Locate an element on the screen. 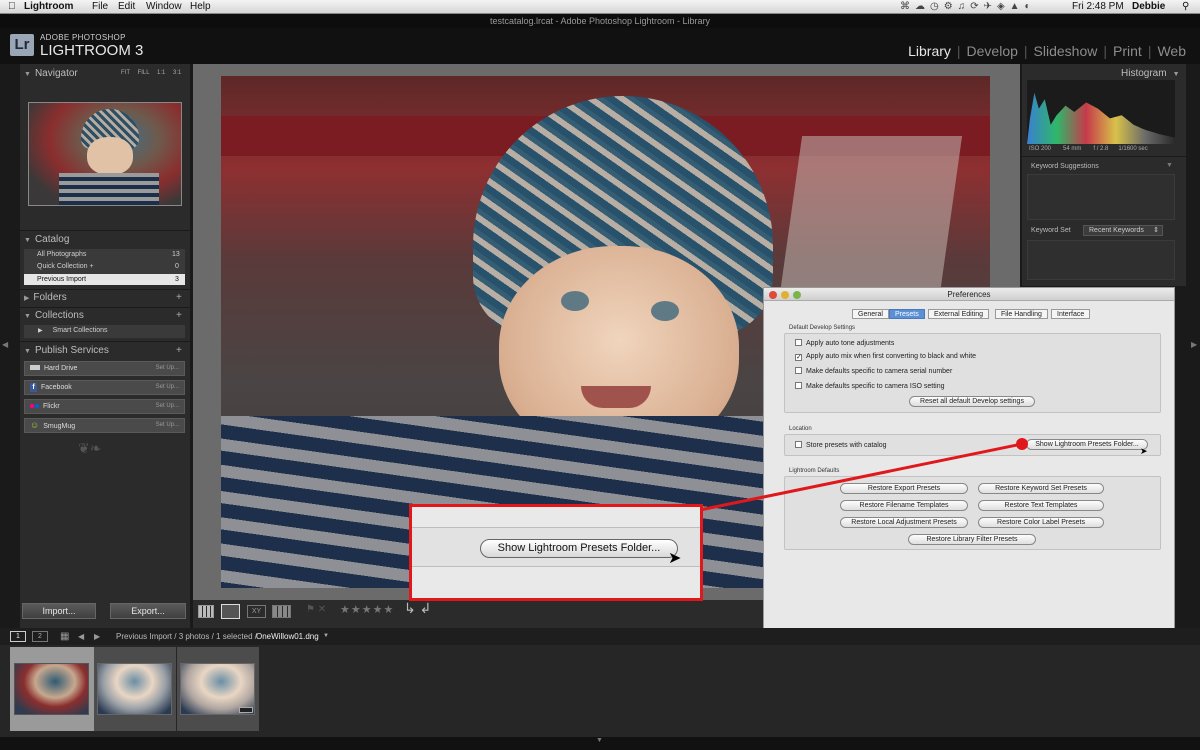 The height and width of the screenshot is (750, 1200). spotlight-icon: ⚲ is located at coordinates (1185, 7).